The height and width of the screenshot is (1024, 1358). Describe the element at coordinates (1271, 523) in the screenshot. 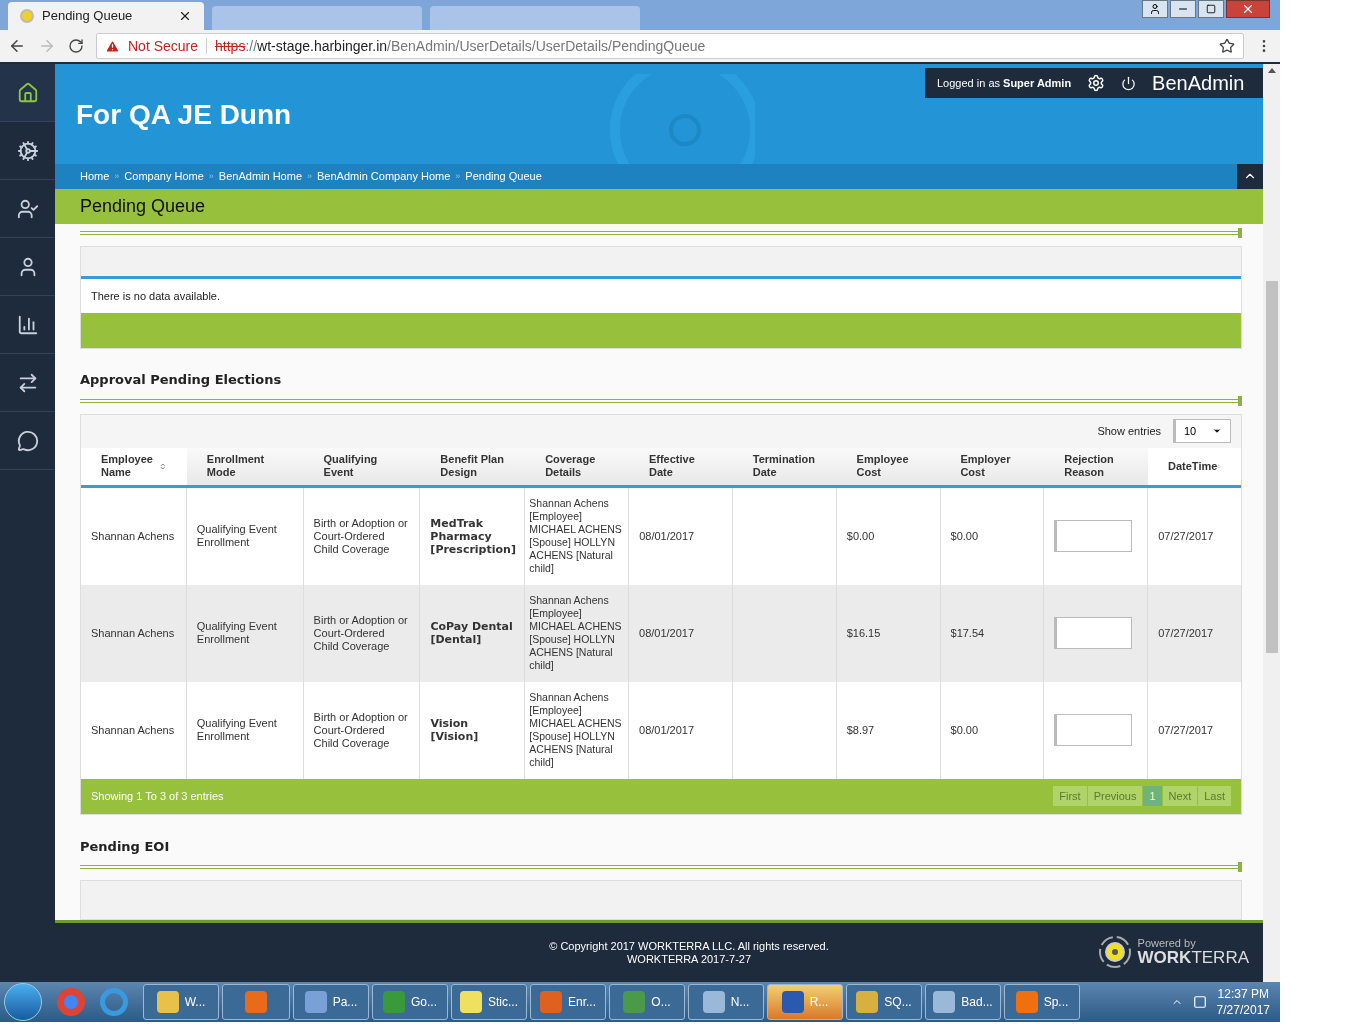

I see `scrollbar` at that location.